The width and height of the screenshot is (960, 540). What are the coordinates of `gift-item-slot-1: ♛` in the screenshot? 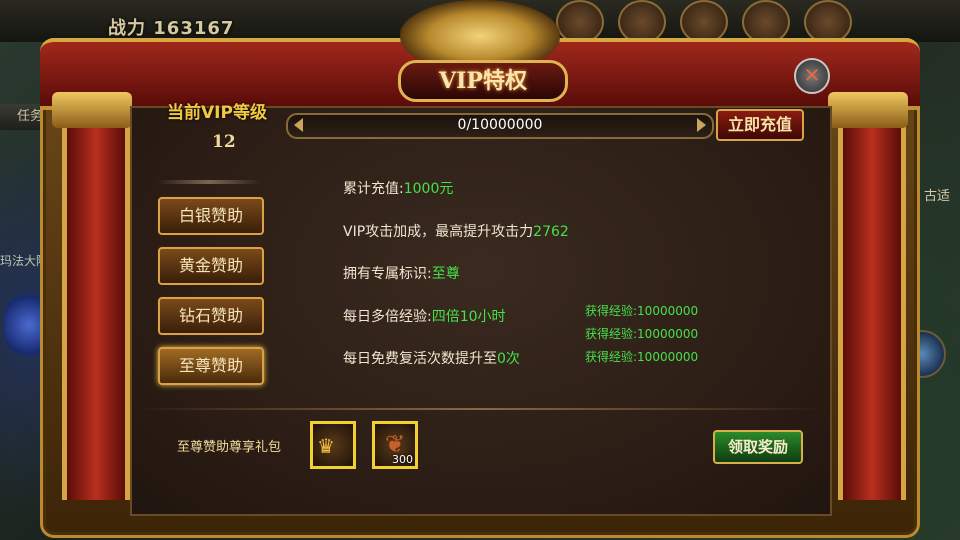 It's located at (333, 445).